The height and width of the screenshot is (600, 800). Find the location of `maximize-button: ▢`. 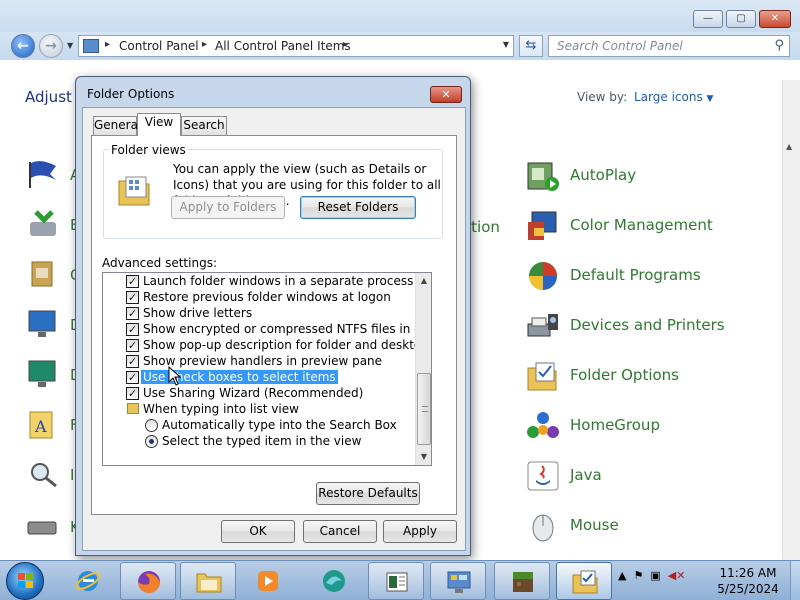

maximize-button: ▢ is located at coordinates (741, 19).